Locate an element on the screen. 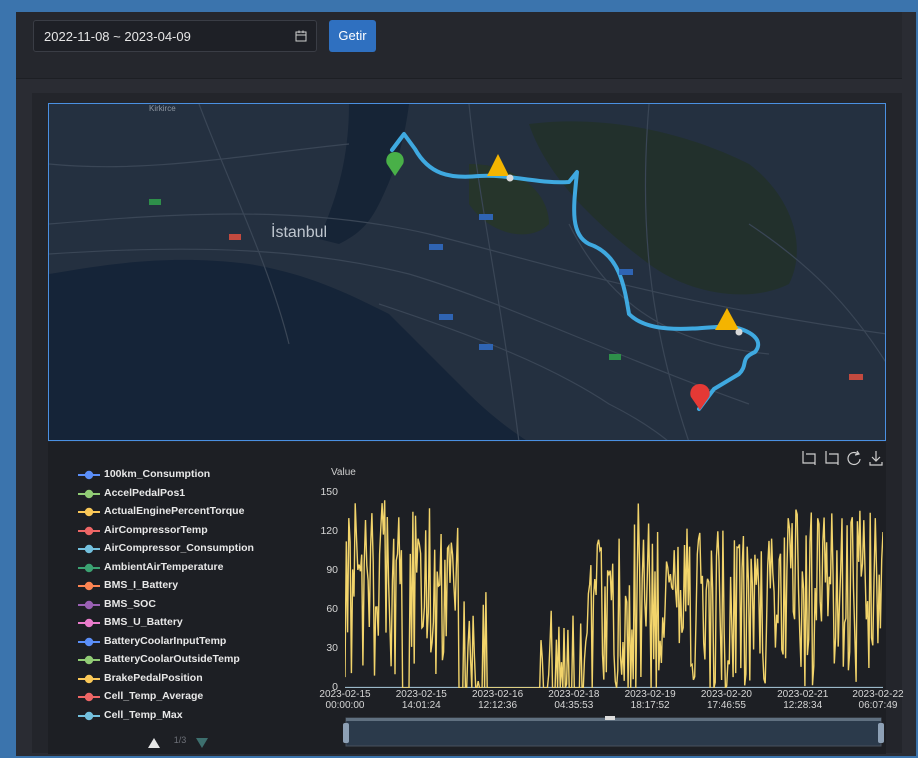  page-down-icon is located at coordinates (202, 743).